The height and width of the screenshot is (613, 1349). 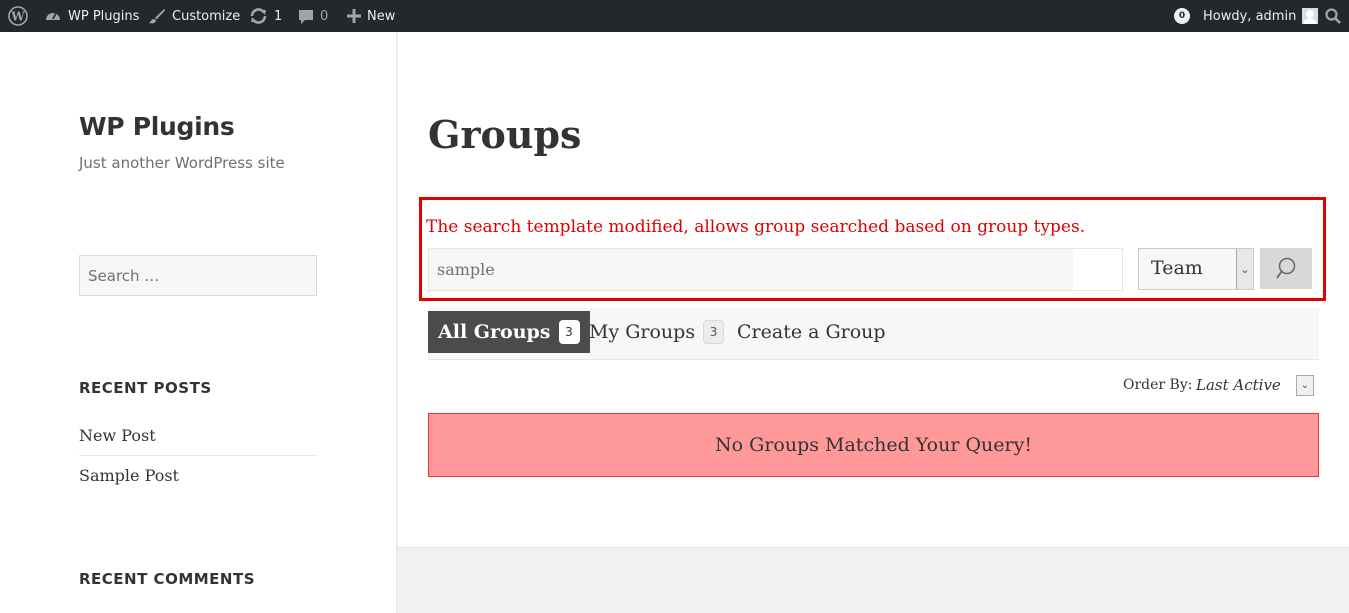 I want to click on divider, so click(x=198, y=455).